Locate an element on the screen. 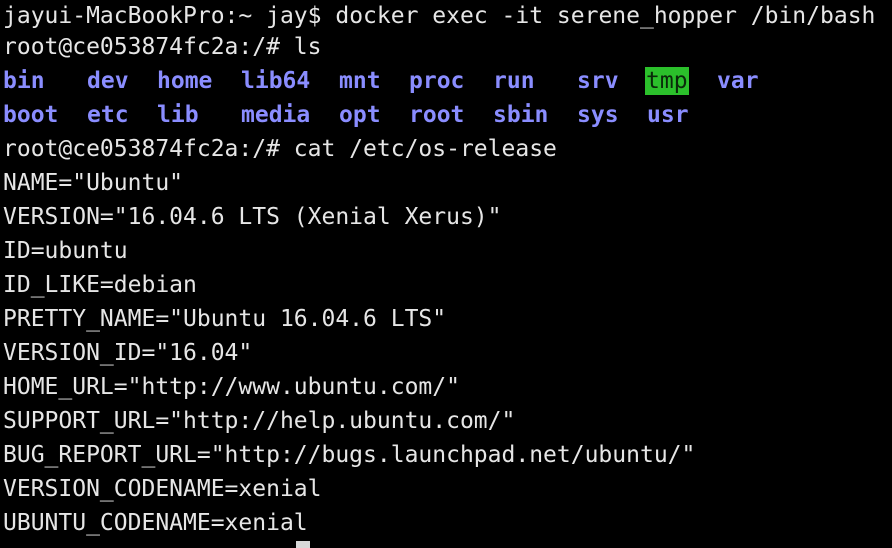  os-release-line: SUPPORT_URL="http://help.ubuntu.com/" is located at coordinates (259, 421).